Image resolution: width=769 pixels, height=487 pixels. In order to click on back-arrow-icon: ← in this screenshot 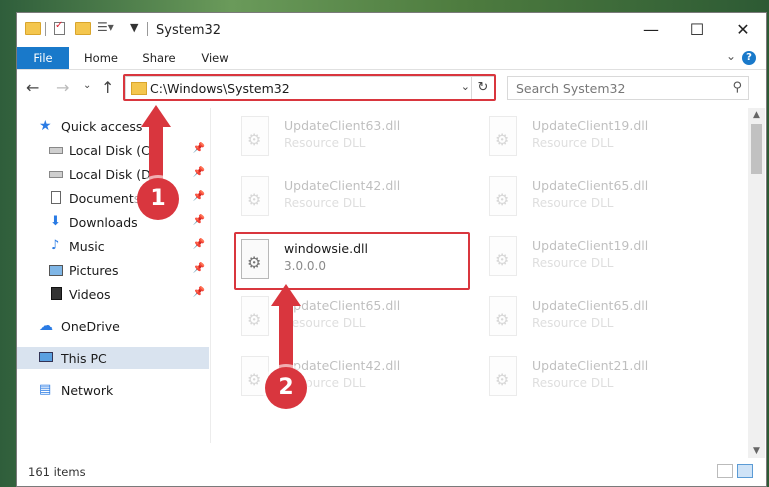, I will do `click(32, 87)`.